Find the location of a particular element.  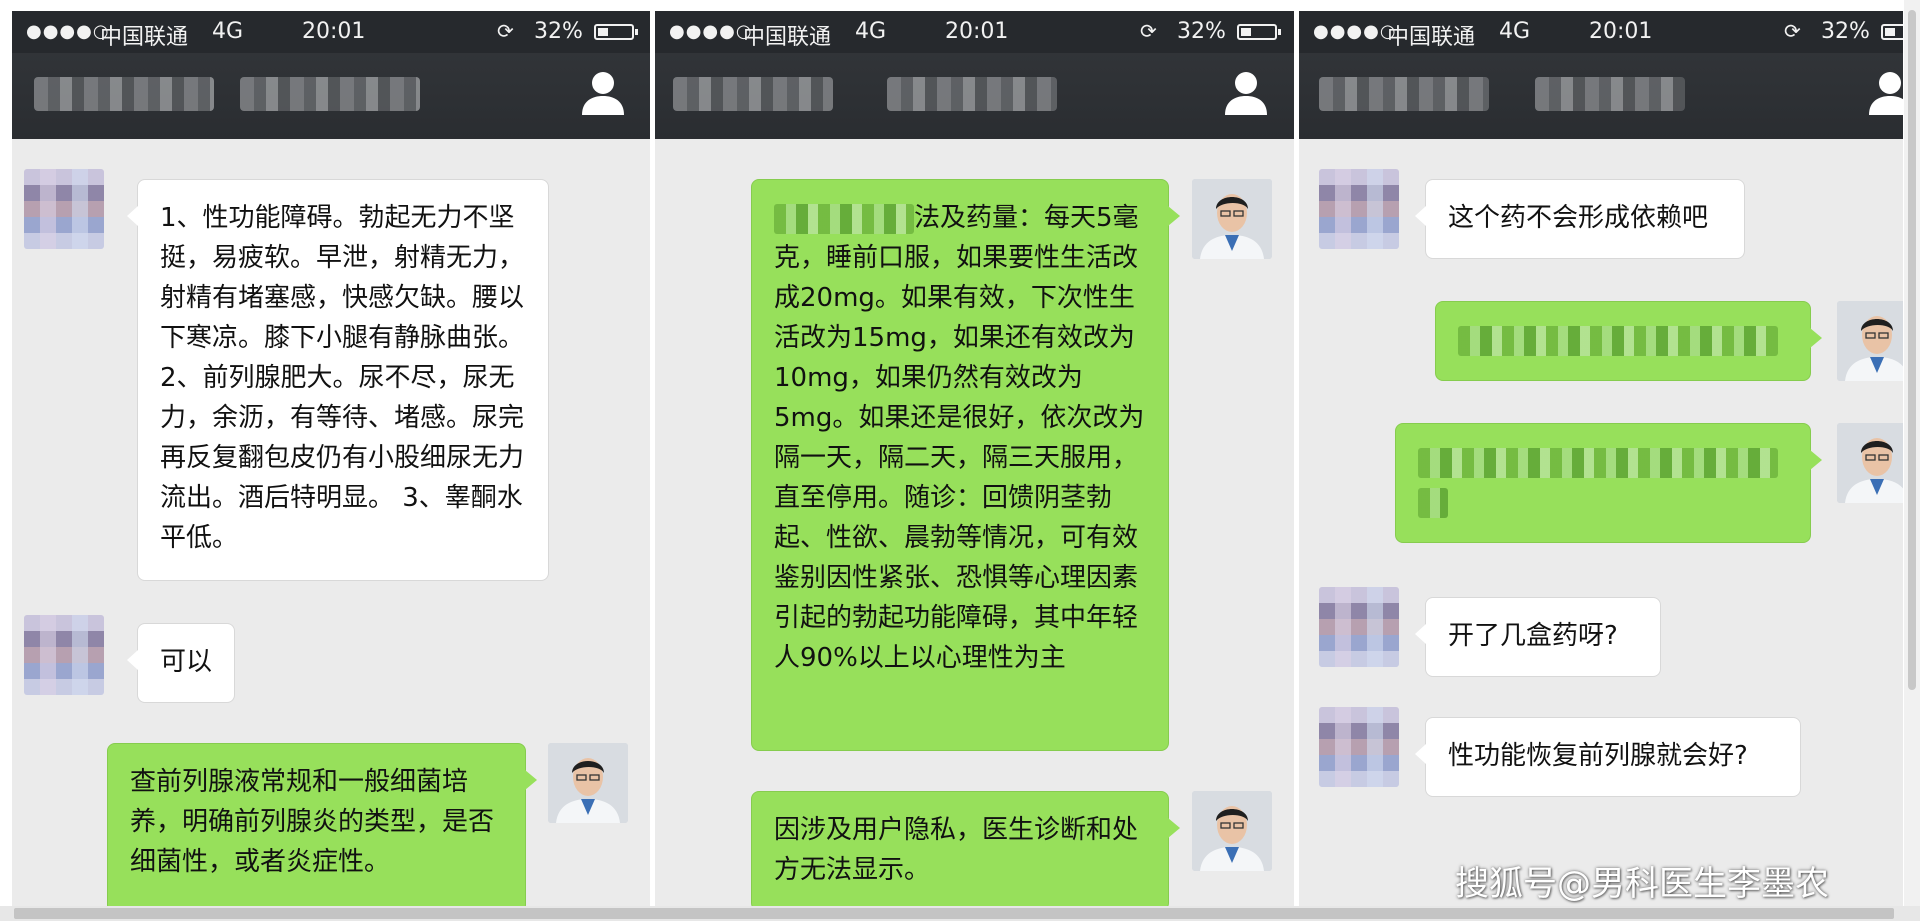

message-bubble: 这个药不会形成依赖吧 is located at coordinates (1580, 219).